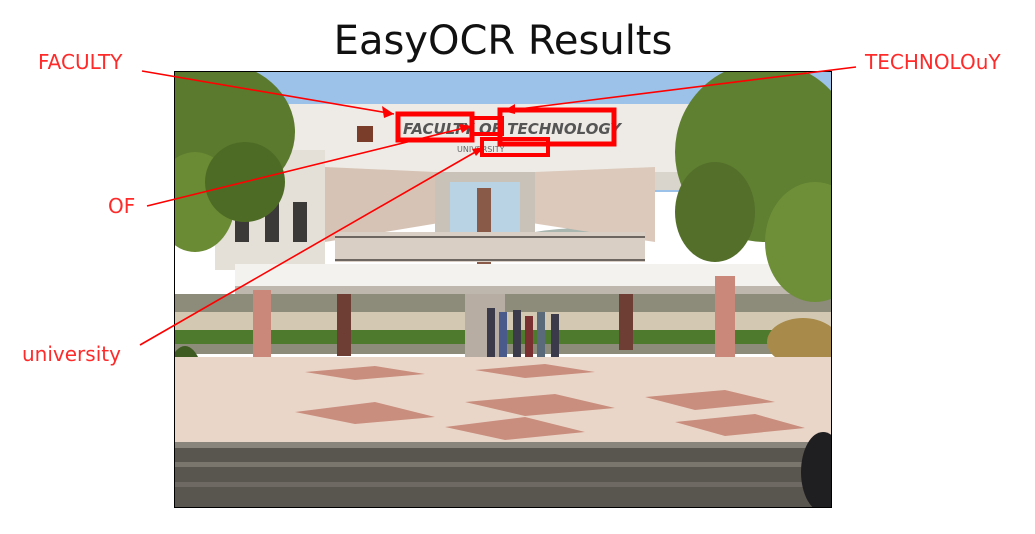  Describe the element at coordinates (503, 474) in the screenshot. I see `steps` at that location.